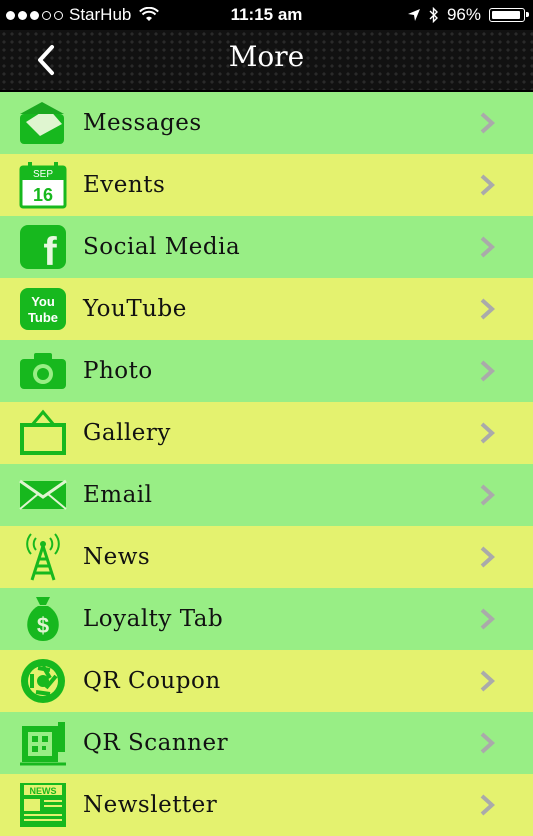 The height and width of the screenshot is (836, 533). I want to click on menu-item-qr-scanner: QR Scanner, so click(266, 743).